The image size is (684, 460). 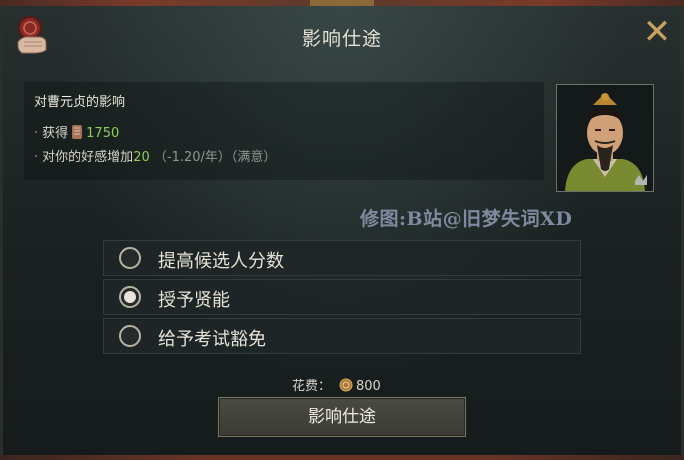 I want to click on bottom-ornament, so click(x=342, y=457).